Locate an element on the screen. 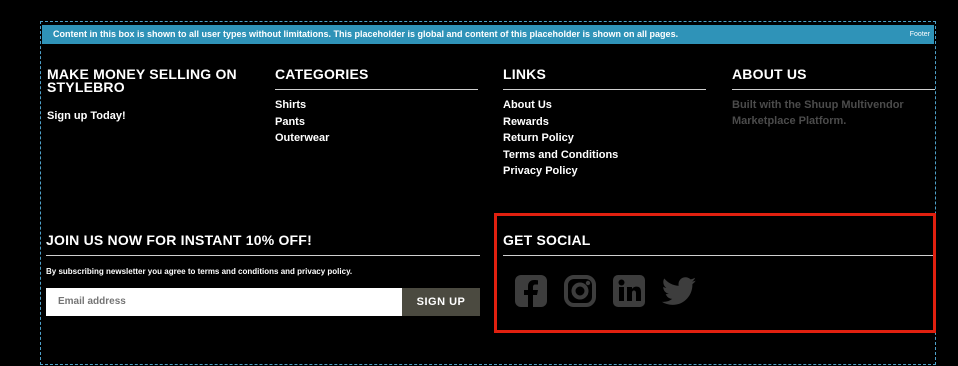  link-terms: Terms and Conditions is located at coordinates (604, 155).